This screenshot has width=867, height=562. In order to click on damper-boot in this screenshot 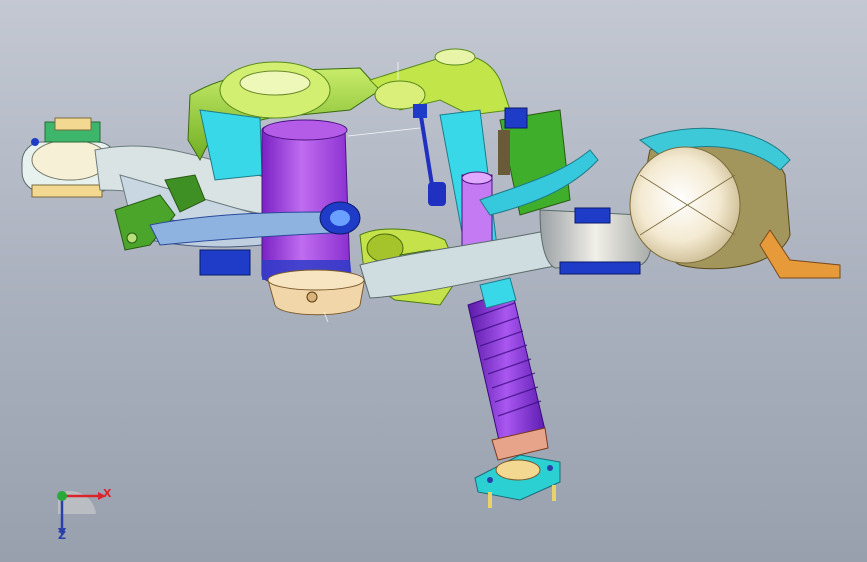, I will do `click(506, 361)`.